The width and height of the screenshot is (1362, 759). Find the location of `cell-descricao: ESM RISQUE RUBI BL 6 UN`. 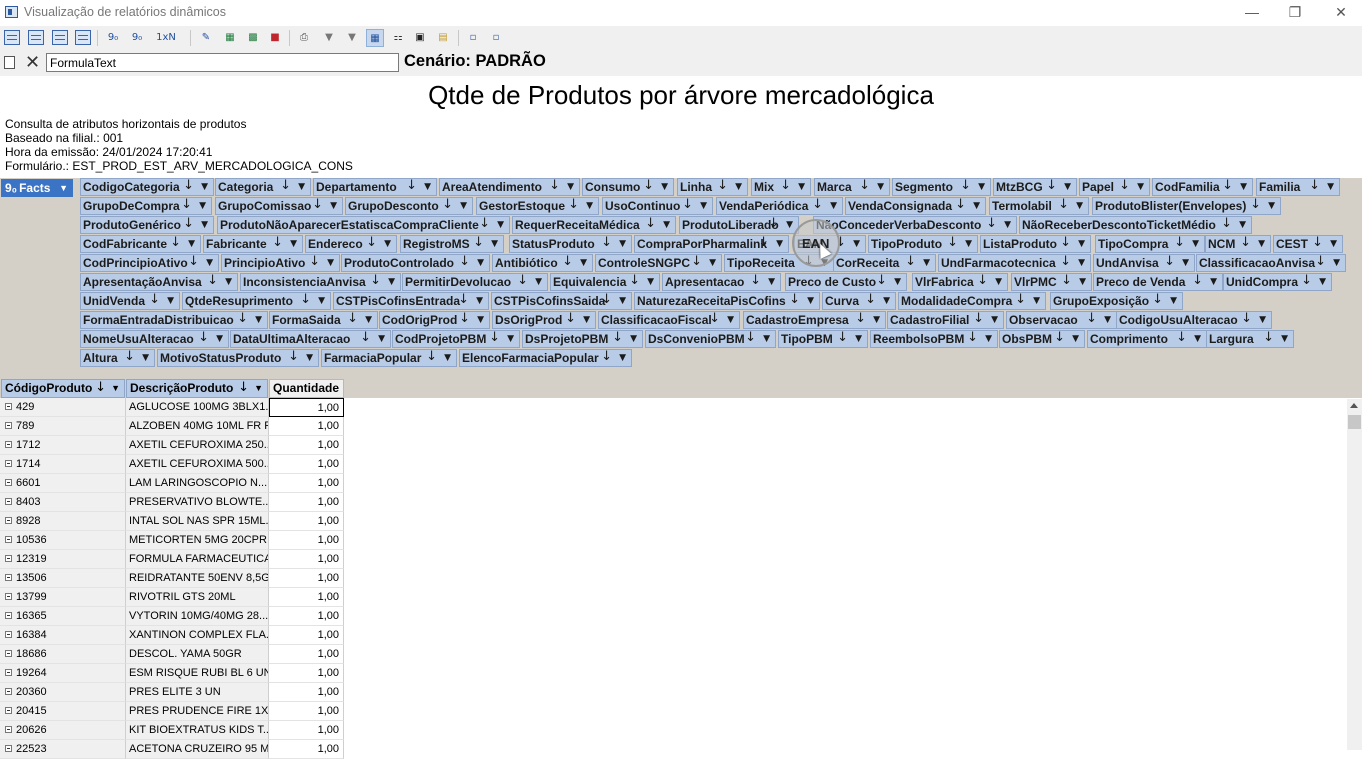

cell-descricao: ESM RISQUE RUBI BL 6 UN is located at coordinates (197, 673).